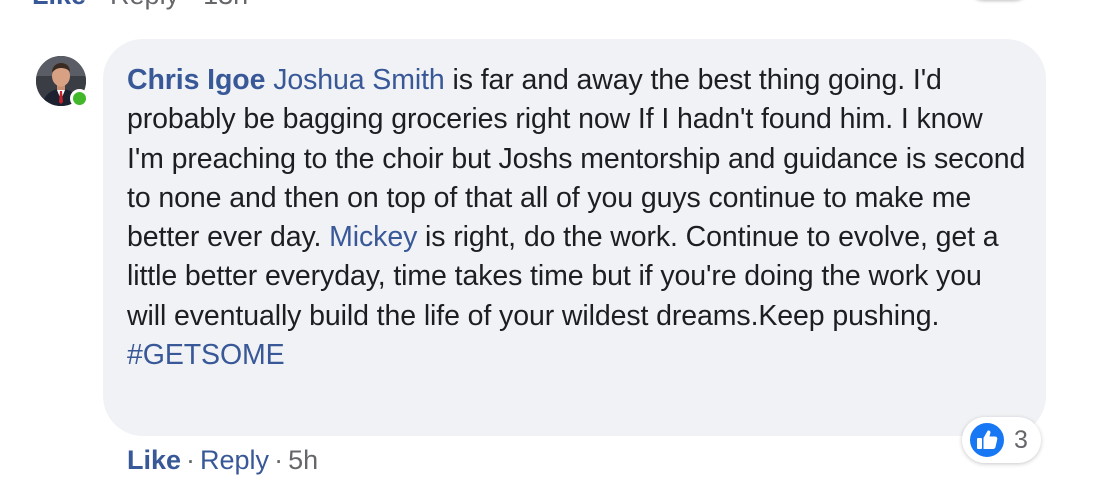 This screenshot has width=1097, height=493. Describe the element at coordinates (1021, 440) in the screenshot. I see `reaction-count: 3` at that location.